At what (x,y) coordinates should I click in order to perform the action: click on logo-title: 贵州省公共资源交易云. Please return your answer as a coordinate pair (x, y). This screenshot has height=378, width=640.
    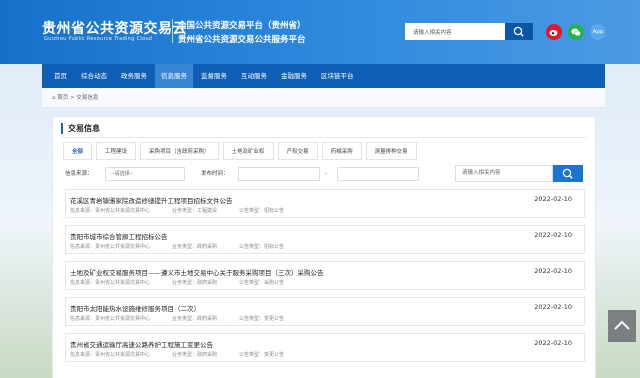
    Looking at the image, I should click on (114, 28).